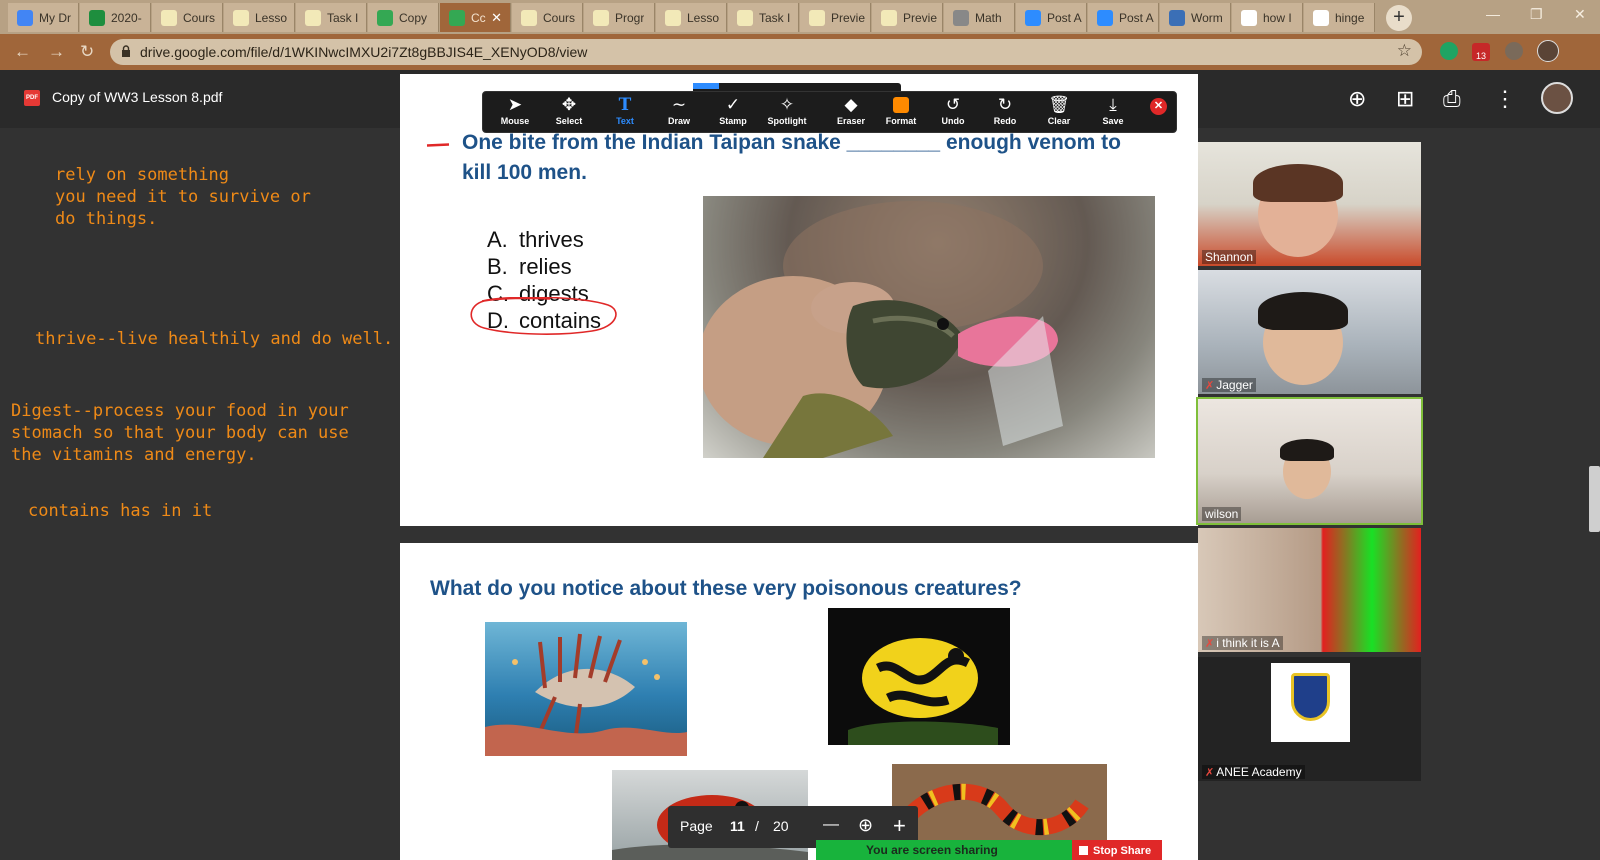 The image size is (1600, 860). I want to click on tool-text-button: T Text, so click(625, 113).